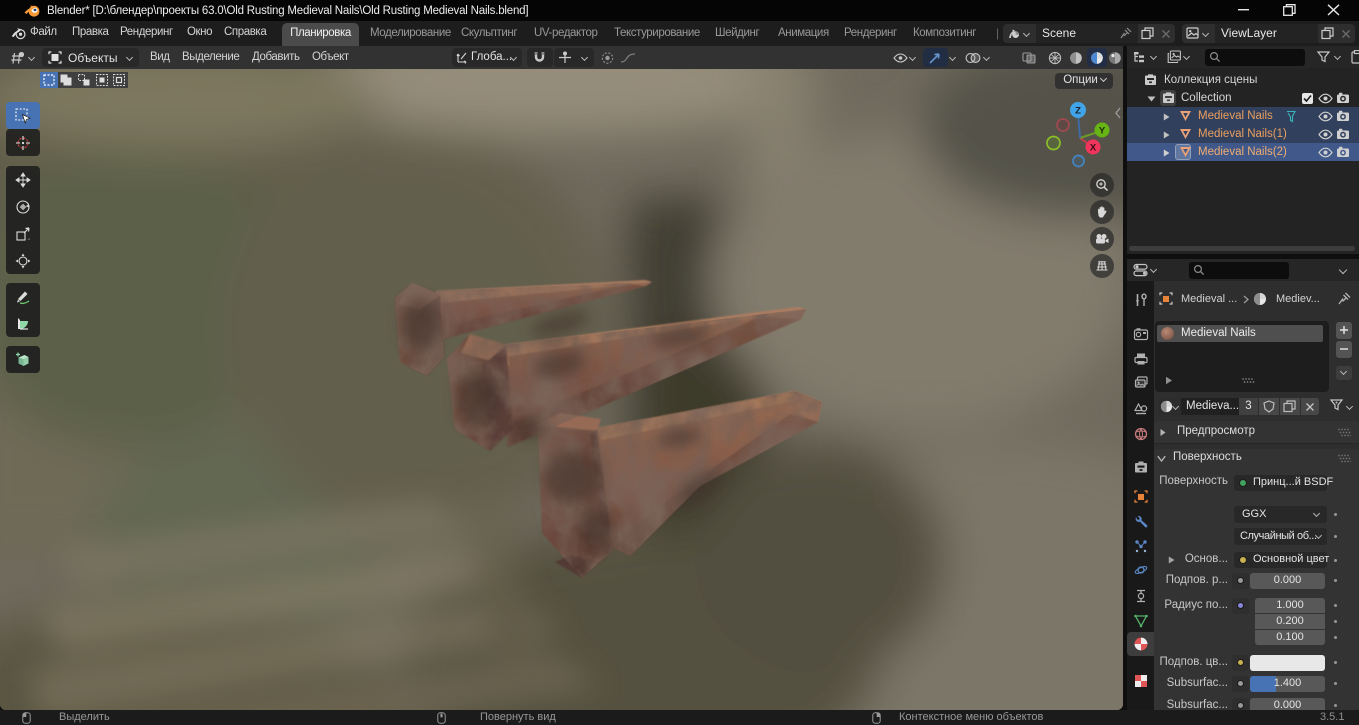  I want to click on svg-text: X, so click(1093, 148).